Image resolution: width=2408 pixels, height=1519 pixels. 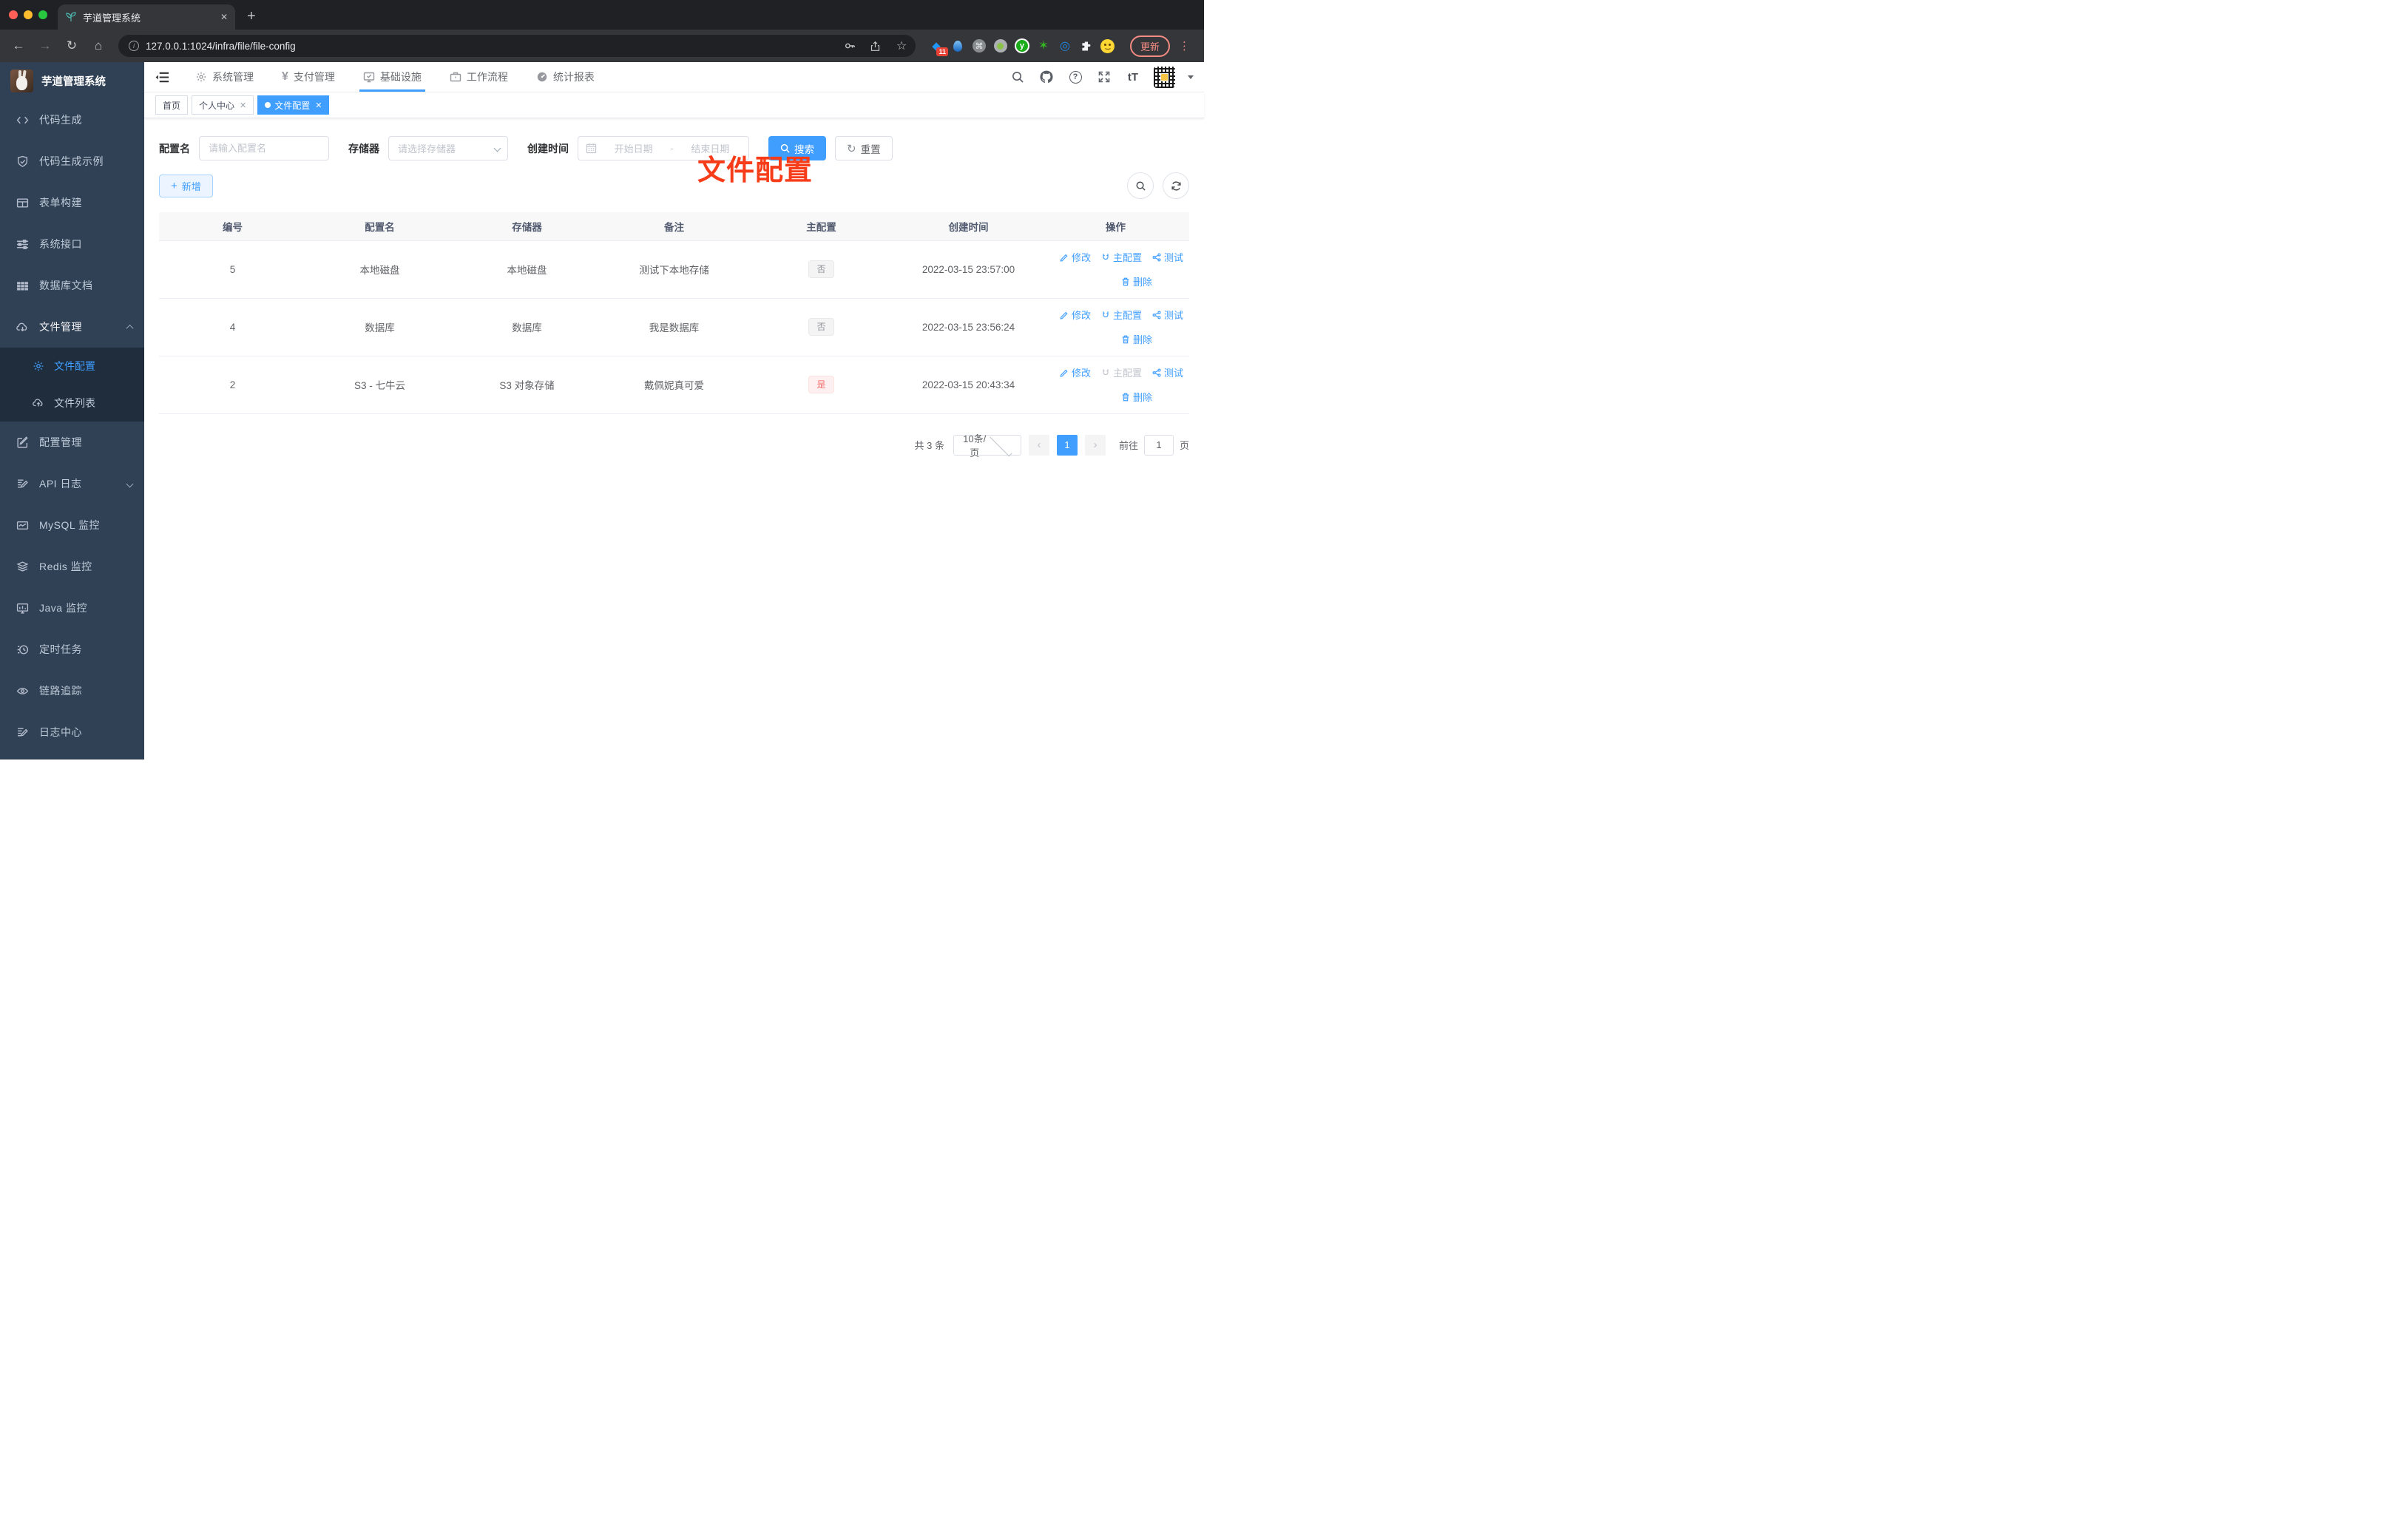 What do you see at coordinates (565, 77) in the screenshot?
I see `nav-item-reports: 统计报表` at bounding box center [565, 77].